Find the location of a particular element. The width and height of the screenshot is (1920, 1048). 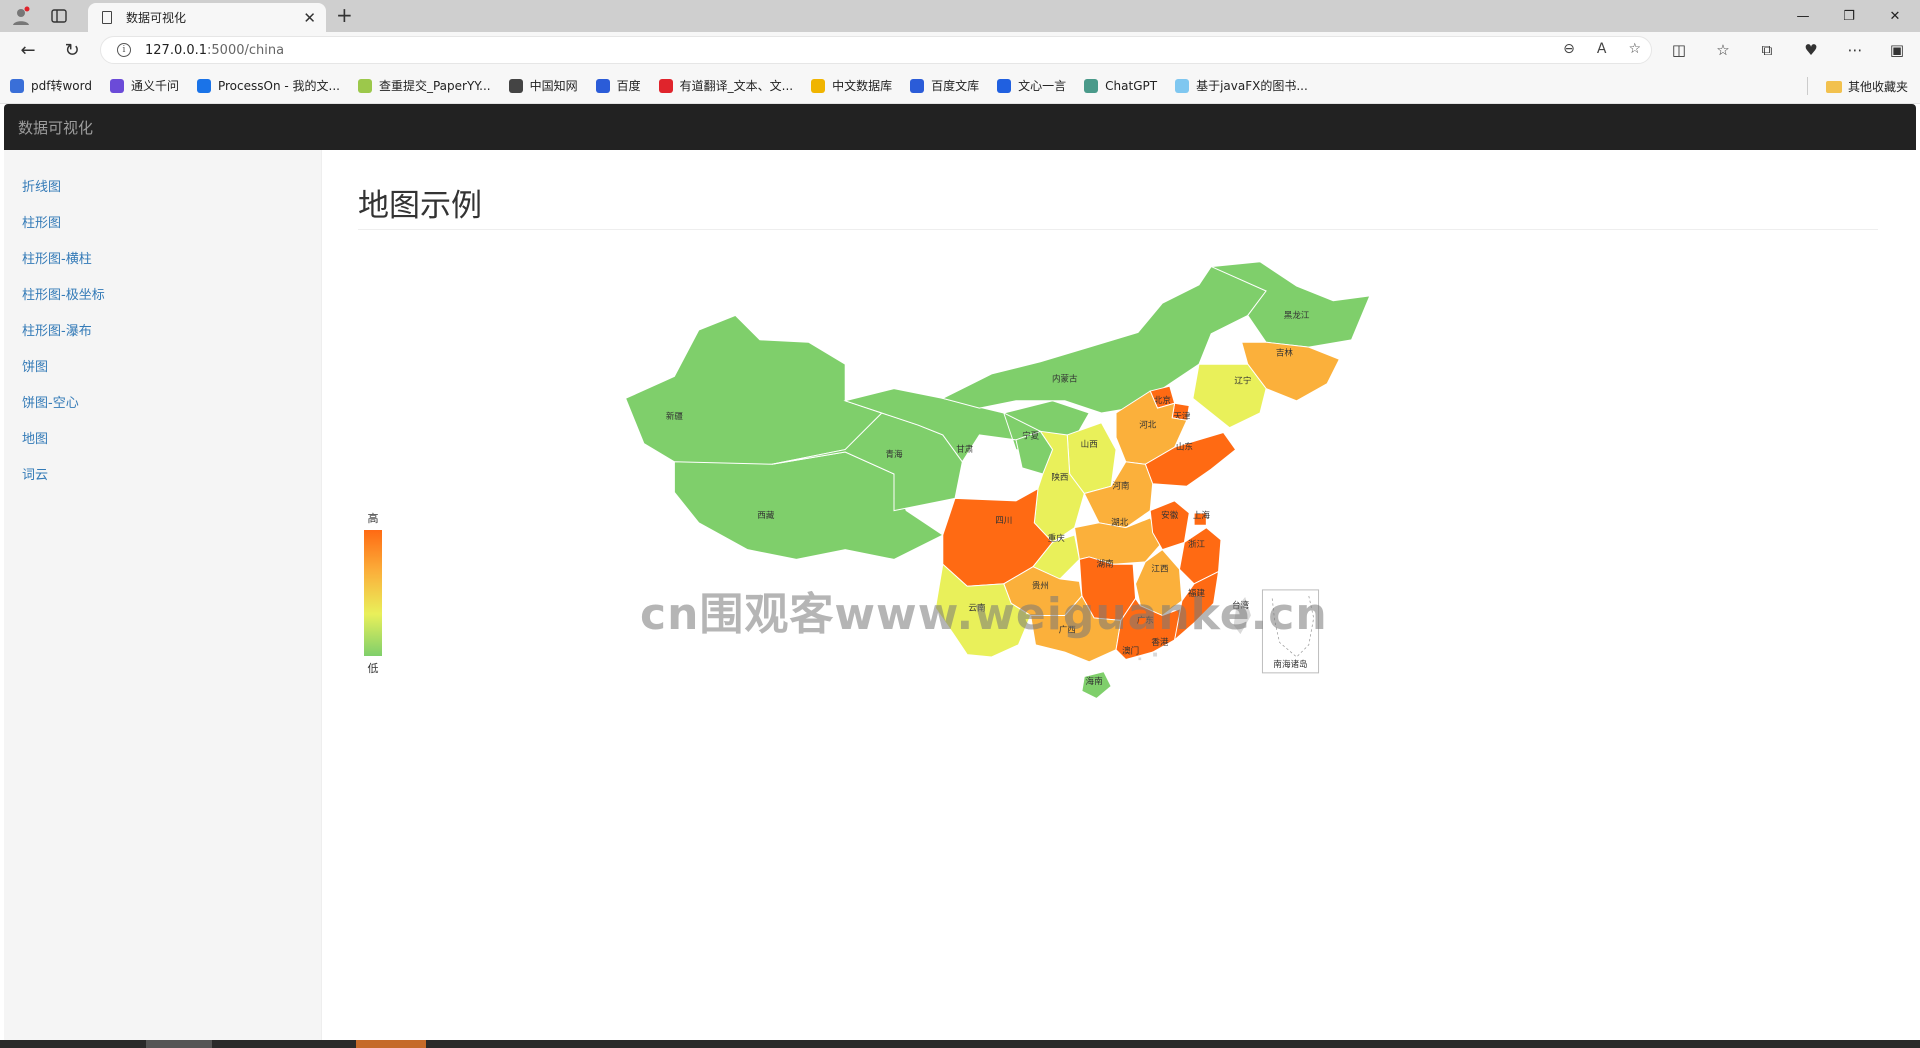

bookmark-label: 通义千问 is located at coordinates (154, 86).